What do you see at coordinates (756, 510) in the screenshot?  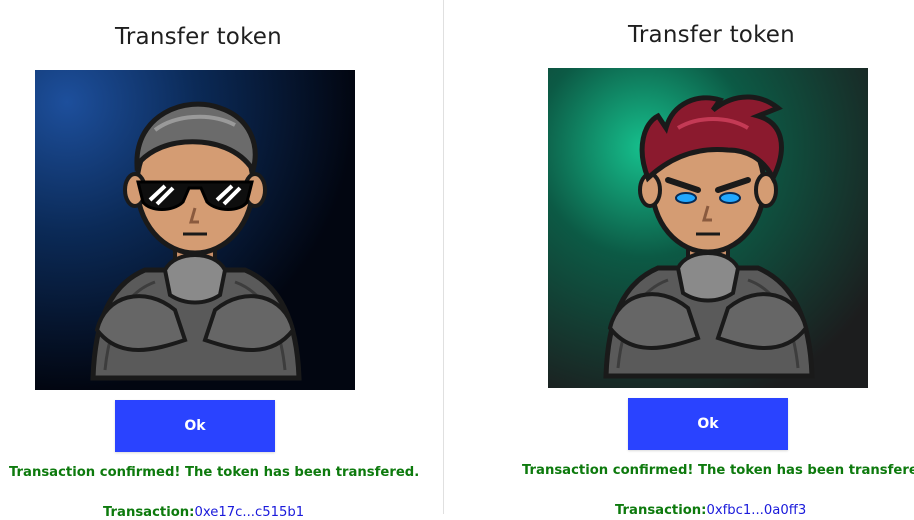 I see `transaction-hash-link: 0xfbc1...0a0ff3` at bounding box center [756, 510].